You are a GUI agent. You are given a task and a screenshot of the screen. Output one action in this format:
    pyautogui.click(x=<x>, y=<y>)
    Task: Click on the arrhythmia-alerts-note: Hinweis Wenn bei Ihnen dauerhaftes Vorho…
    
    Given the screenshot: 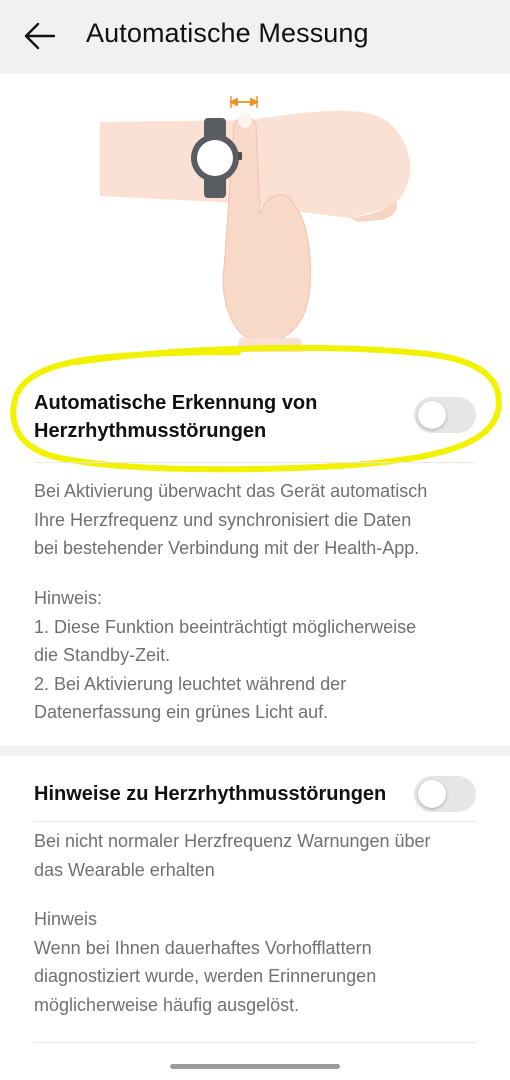 What is the action you would take?
    pyautogui.click(x=260, y=962)
    